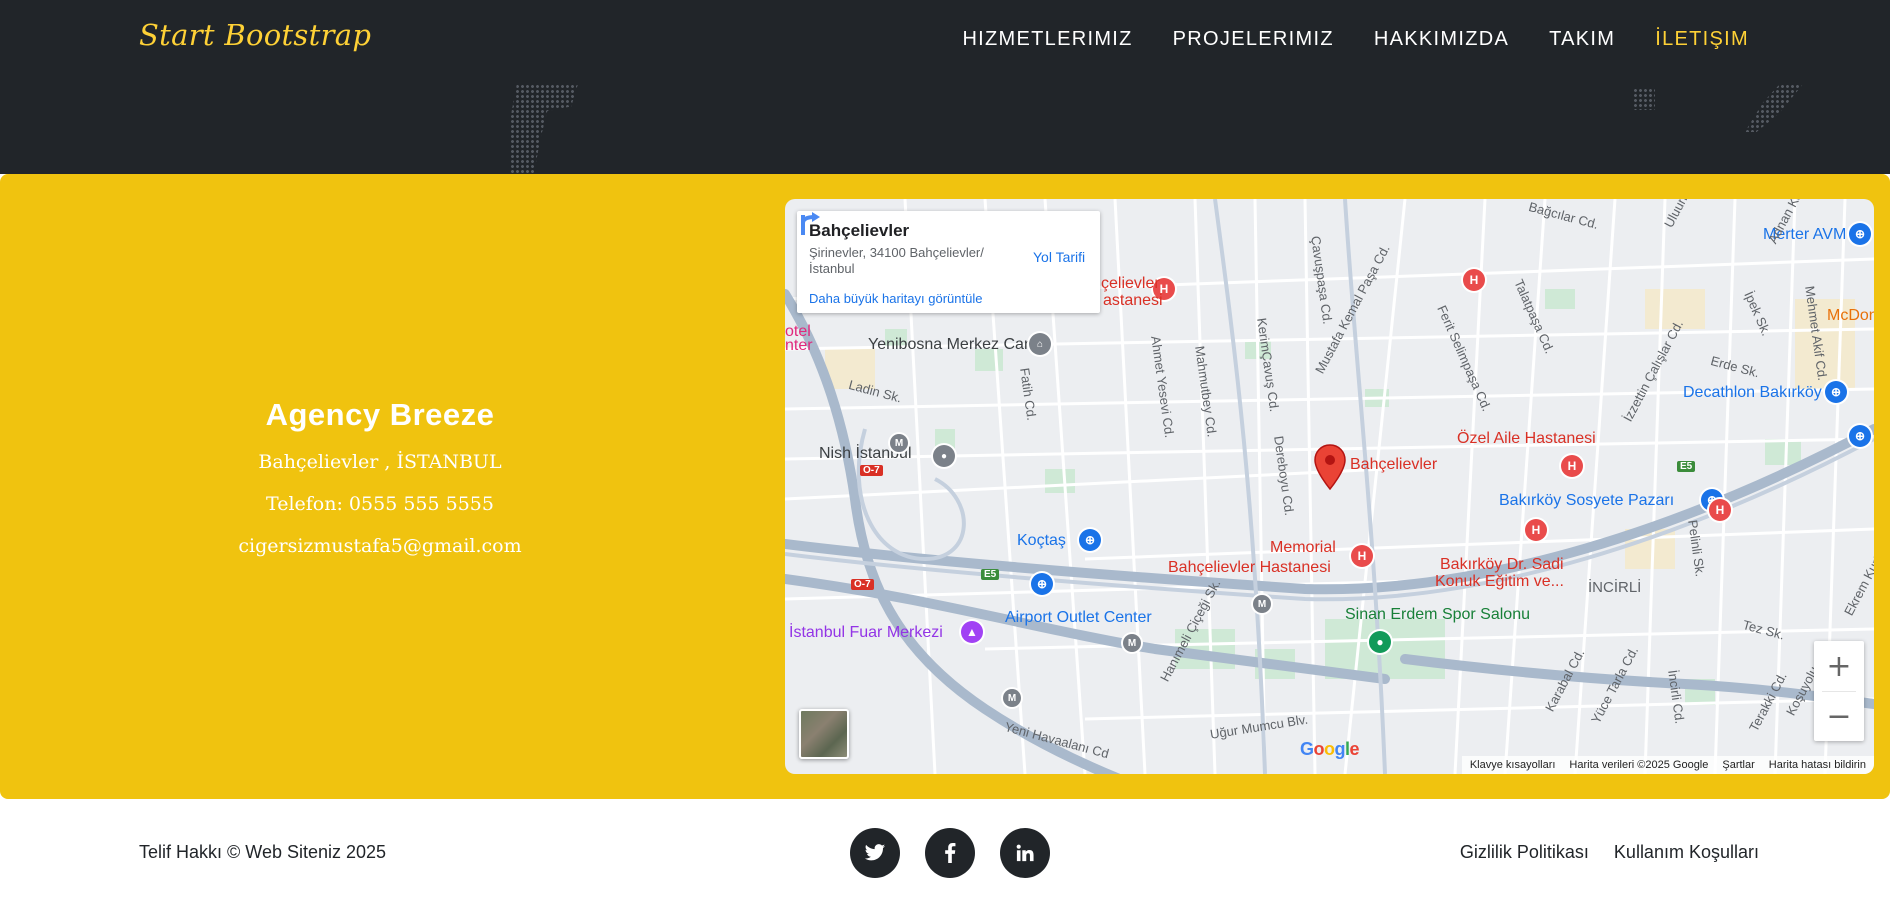 The image size is (1890, 897). Describe the element at coordinates (1738, 765) in the screenshot. I see `terms-link: Şartlar` at that location.